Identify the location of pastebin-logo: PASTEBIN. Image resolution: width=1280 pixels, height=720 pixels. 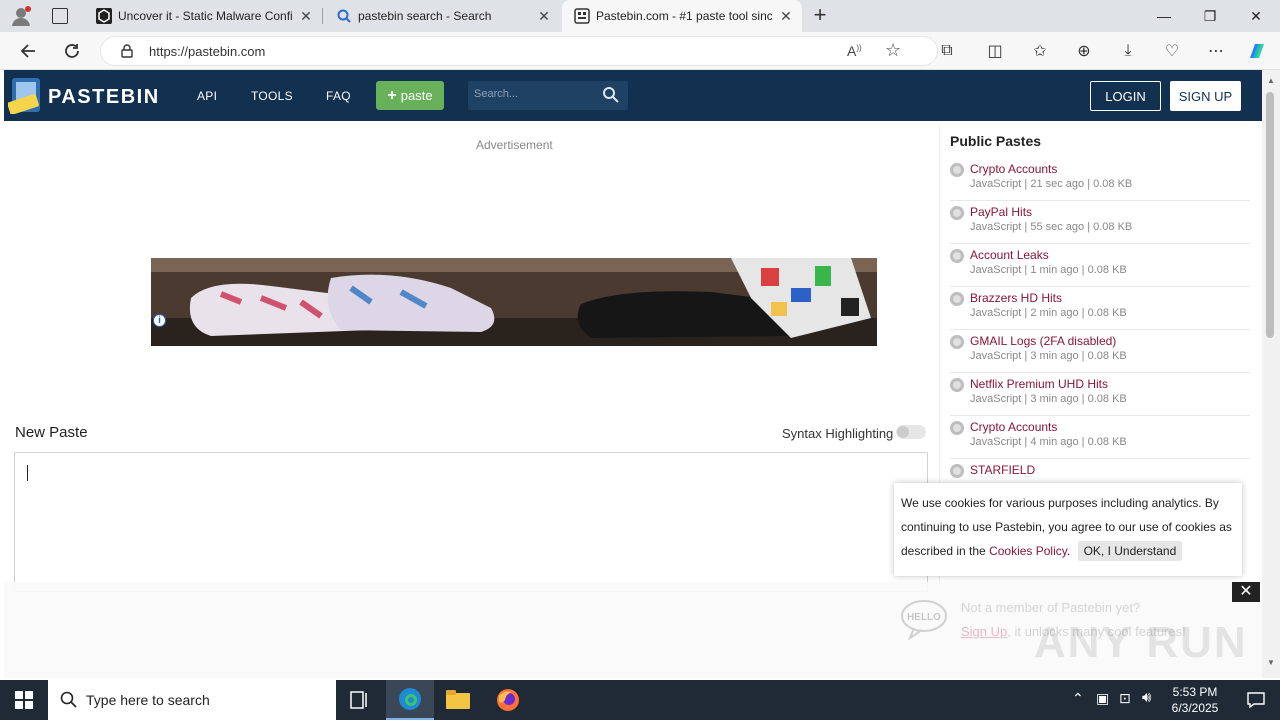
(83, 95).